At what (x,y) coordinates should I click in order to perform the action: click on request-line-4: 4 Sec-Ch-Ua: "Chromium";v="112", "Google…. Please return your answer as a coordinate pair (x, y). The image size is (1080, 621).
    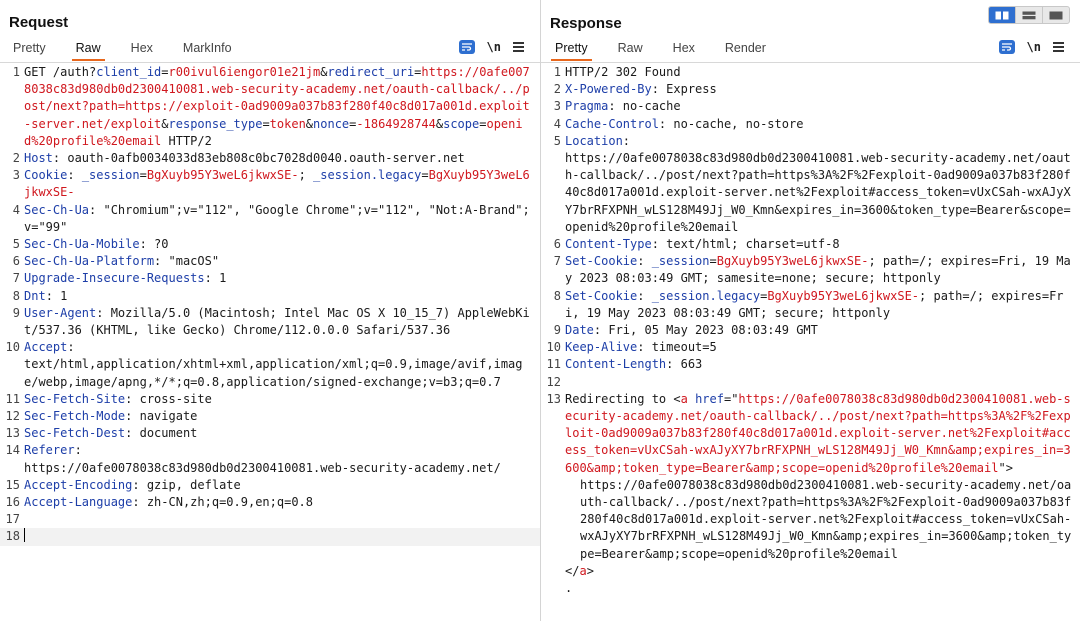
    Looking at the image, I should click on (271, 218).